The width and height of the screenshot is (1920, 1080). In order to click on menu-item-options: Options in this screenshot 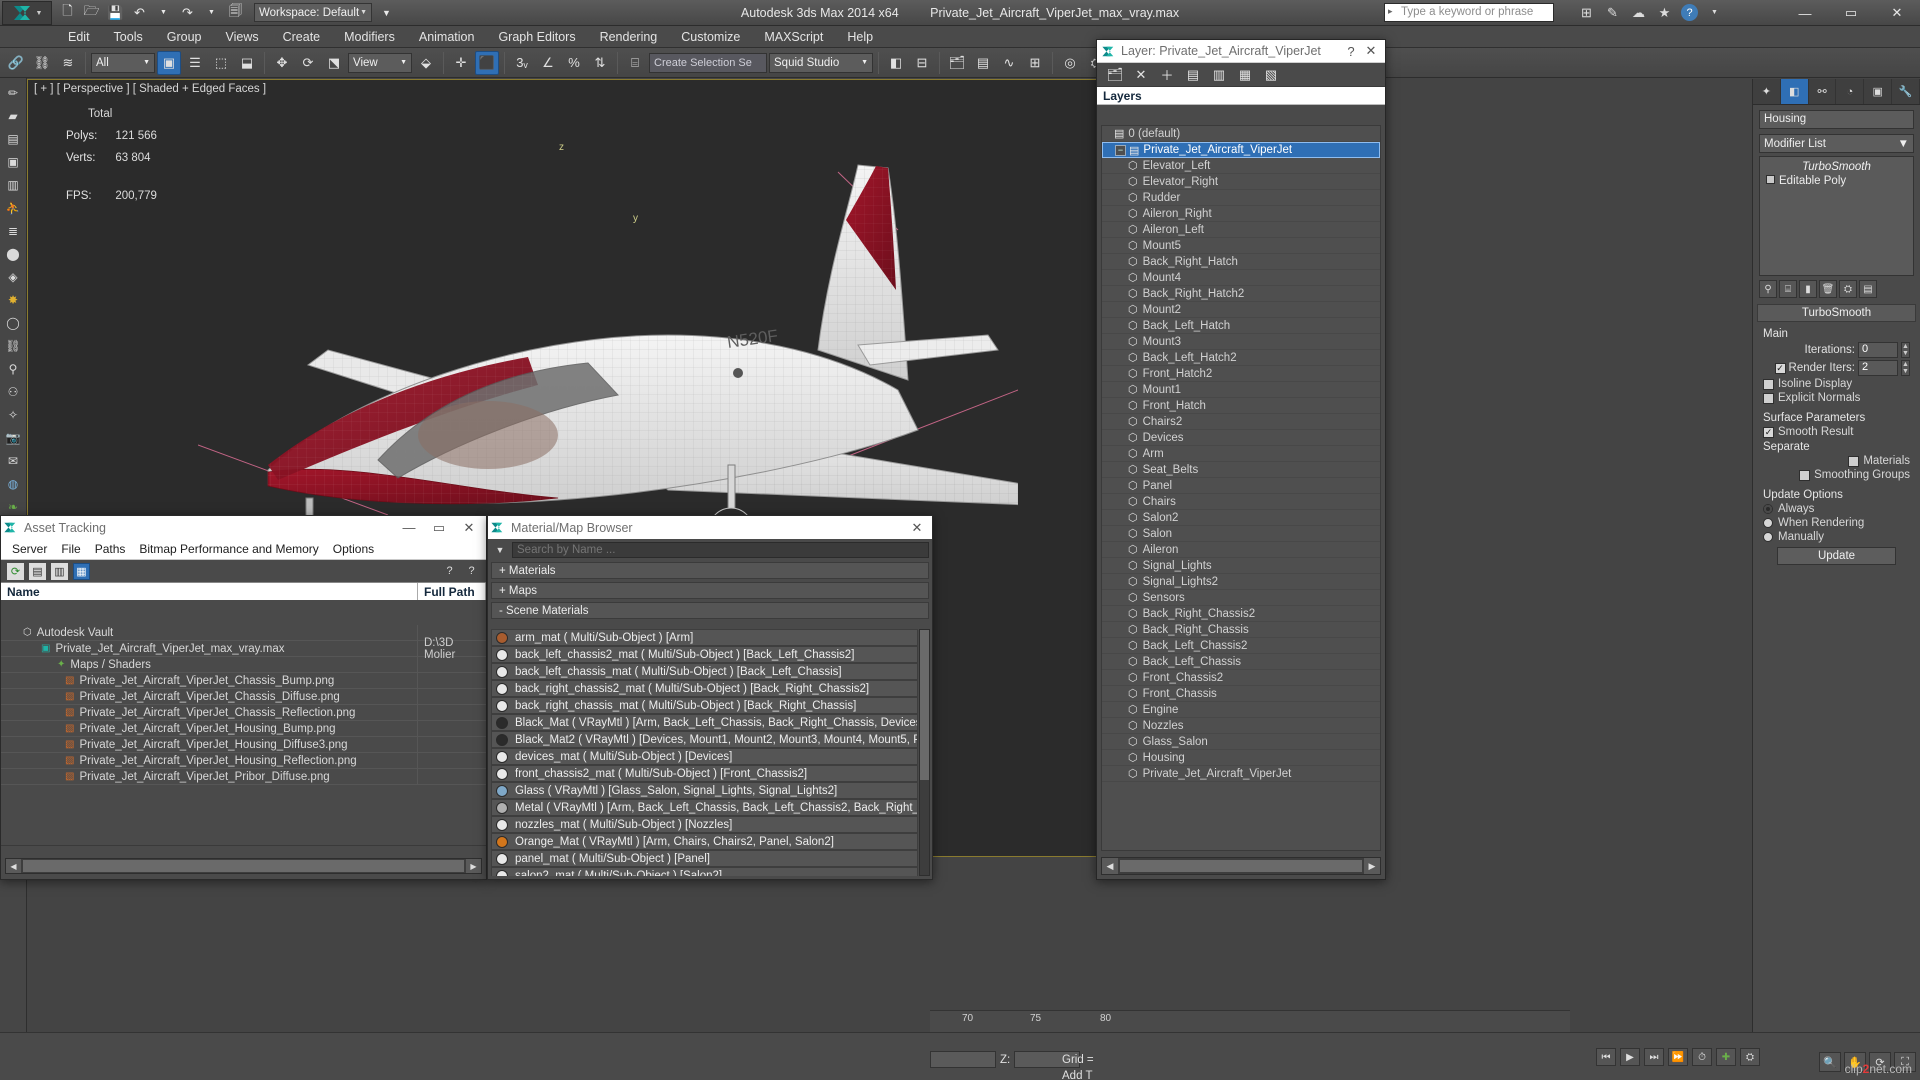, I will do `click(353, 549)`.